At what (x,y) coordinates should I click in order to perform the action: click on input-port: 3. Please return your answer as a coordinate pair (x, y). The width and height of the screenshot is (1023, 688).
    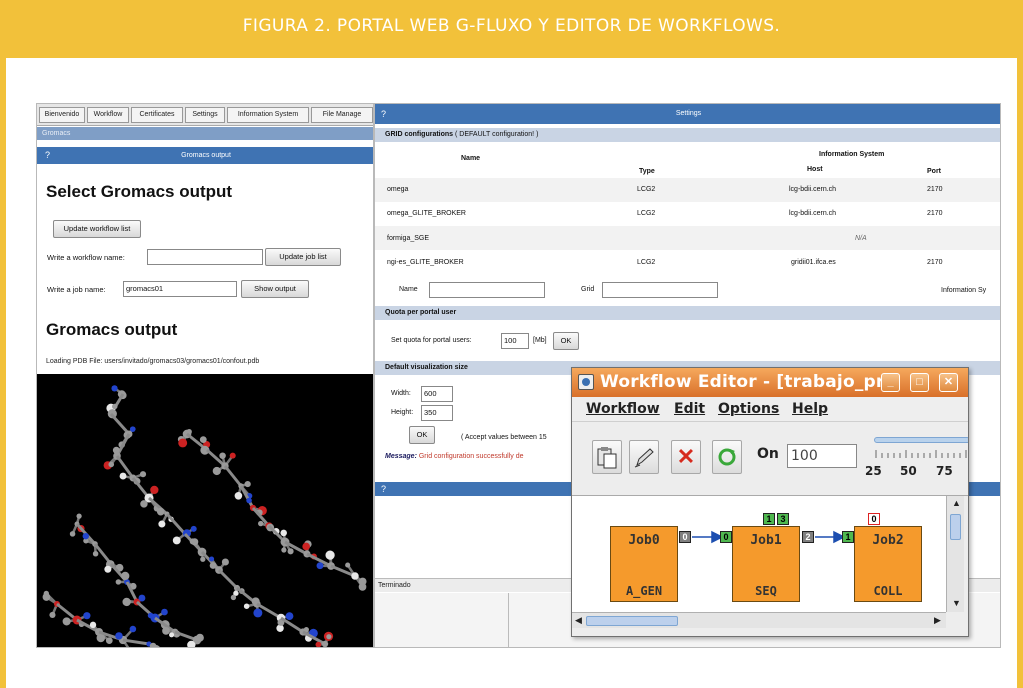
    Looking at the image, I should click on (783, 519).